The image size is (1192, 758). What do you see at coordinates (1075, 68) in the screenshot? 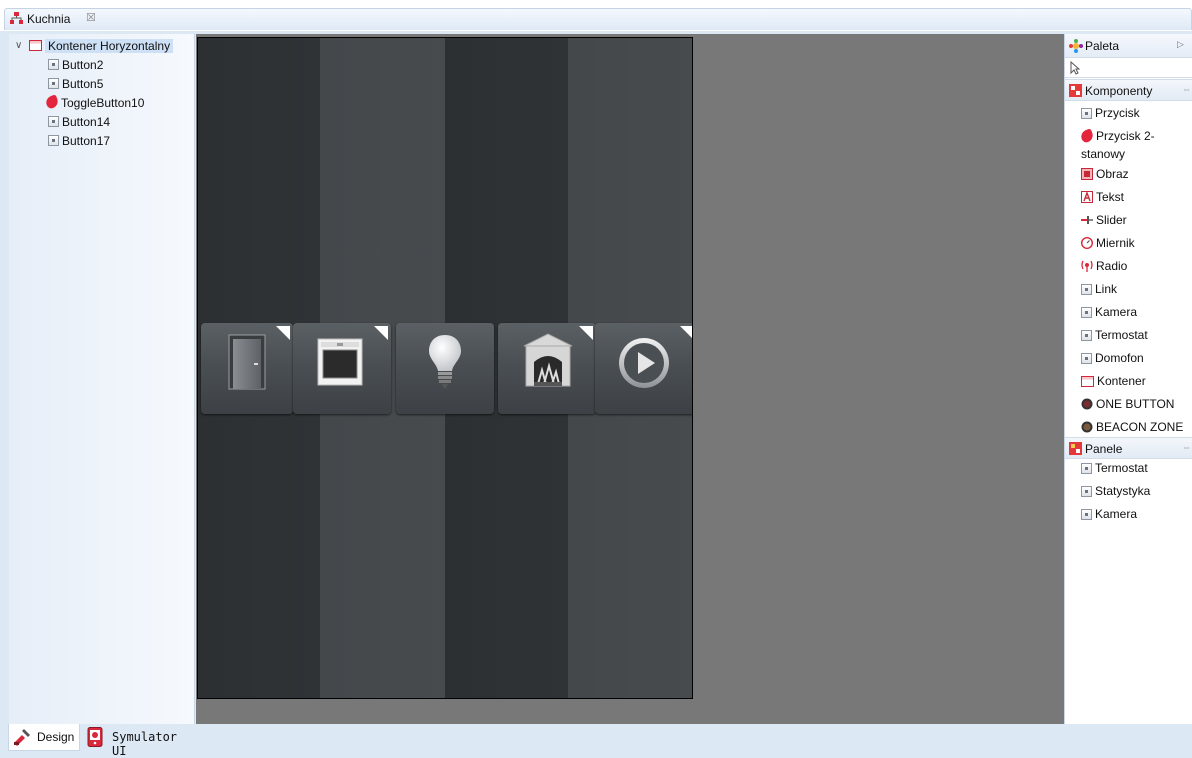
I see `pointer-icon` at bounding box center [1075, 68].